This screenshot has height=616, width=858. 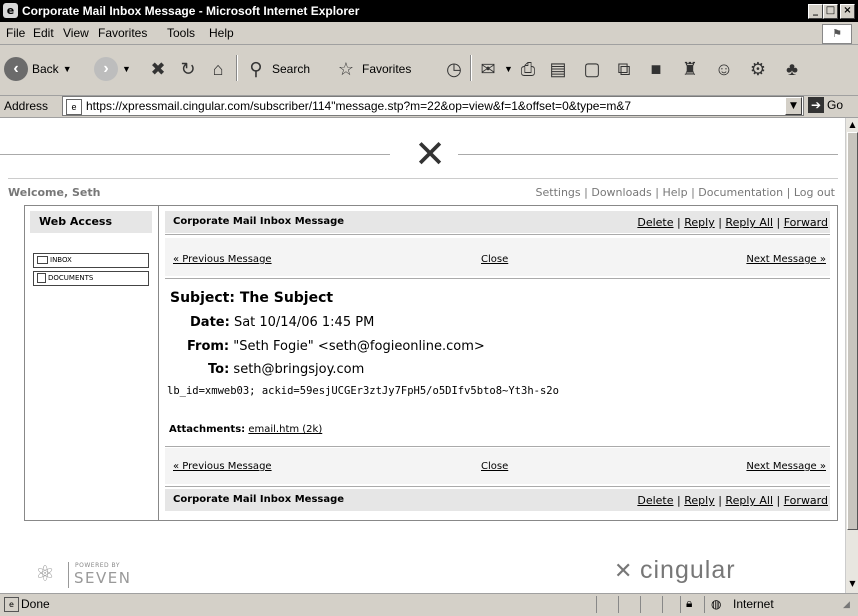 What do you see at coordinates (74, 106) in the screenshot?
I see `page-icon: e` at bounding box center [74, 106].